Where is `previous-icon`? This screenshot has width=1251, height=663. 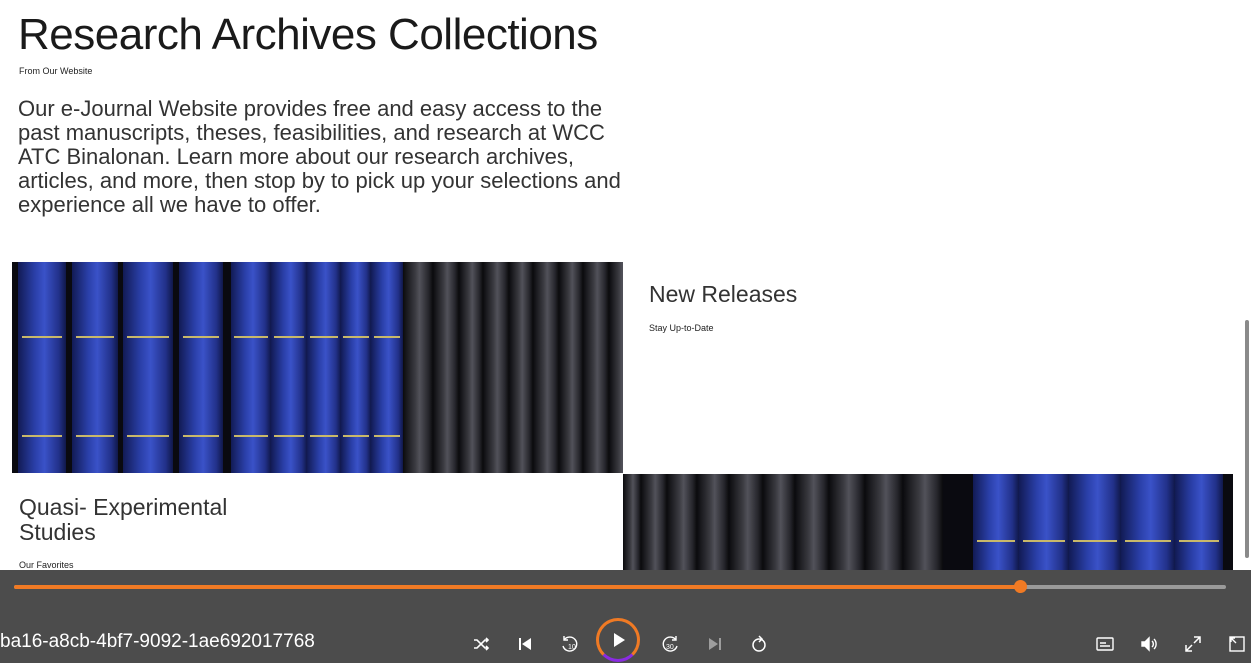 previous-icon is located at coordinates (525, 644).